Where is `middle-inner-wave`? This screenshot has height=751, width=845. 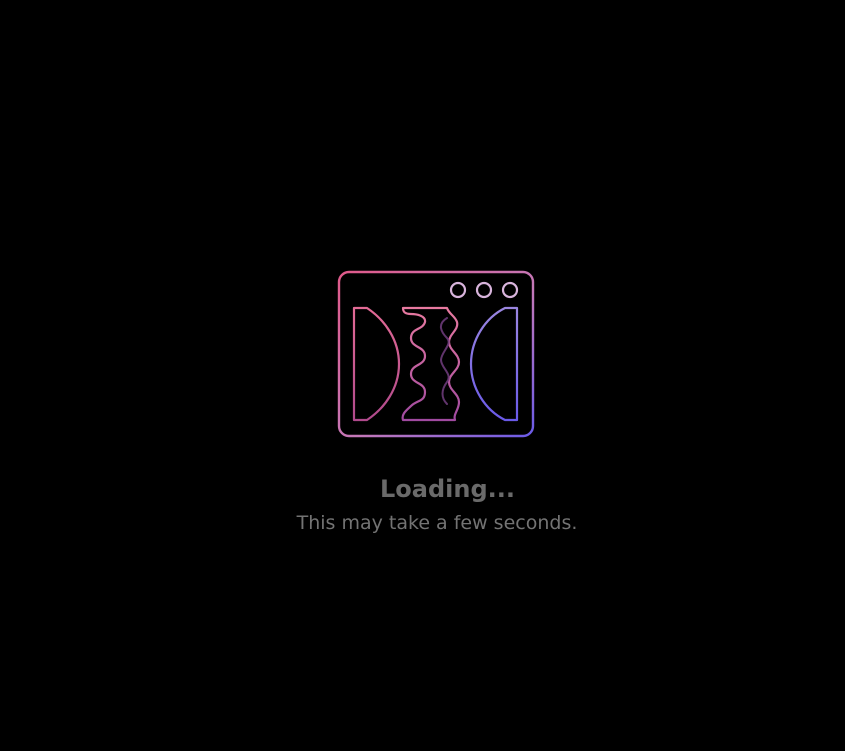
middle-inner-wave is located at coordinates (444, 361).